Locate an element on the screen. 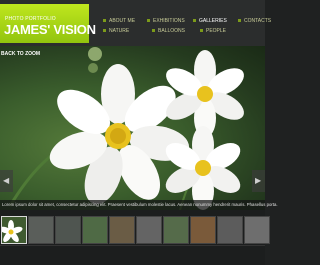 This screenshot has width=320, height=265. nav-label: GALLERIES is located at coordinates (213, 21).